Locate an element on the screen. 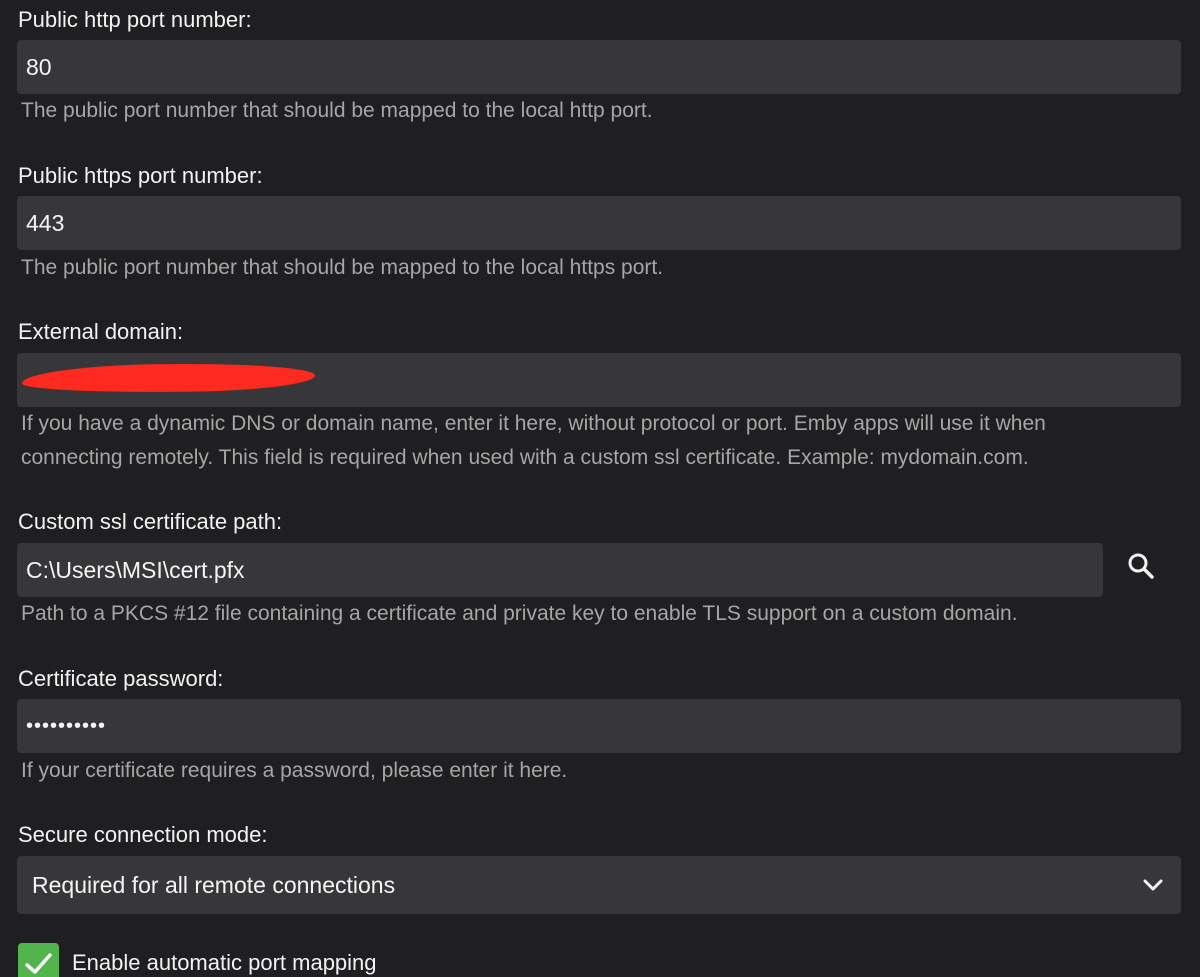  secure-mode-label: Secure connection mode: is located at coordinates (143, 834).